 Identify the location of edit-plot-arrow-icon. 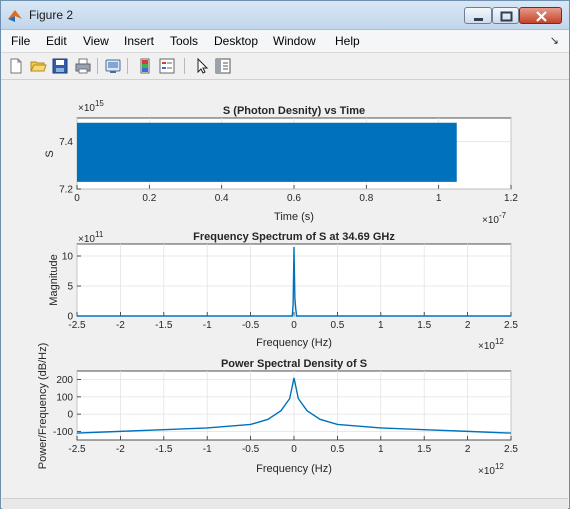
(202, 66).